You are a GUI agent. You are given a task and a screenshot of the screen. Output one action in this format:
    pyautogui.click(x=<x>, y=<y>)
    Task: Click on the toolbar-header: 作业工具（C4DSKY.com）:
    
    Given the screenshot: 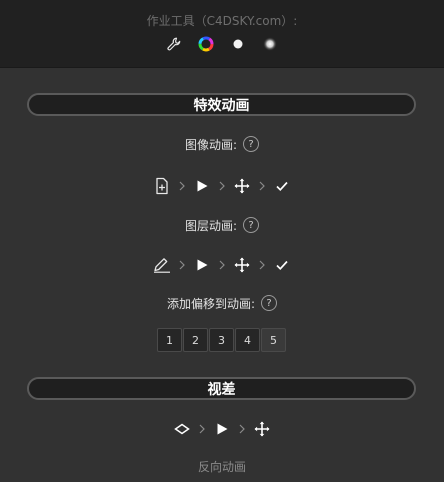 What is the action you would take?
    pyautogui.click(x=222, y=34)
    